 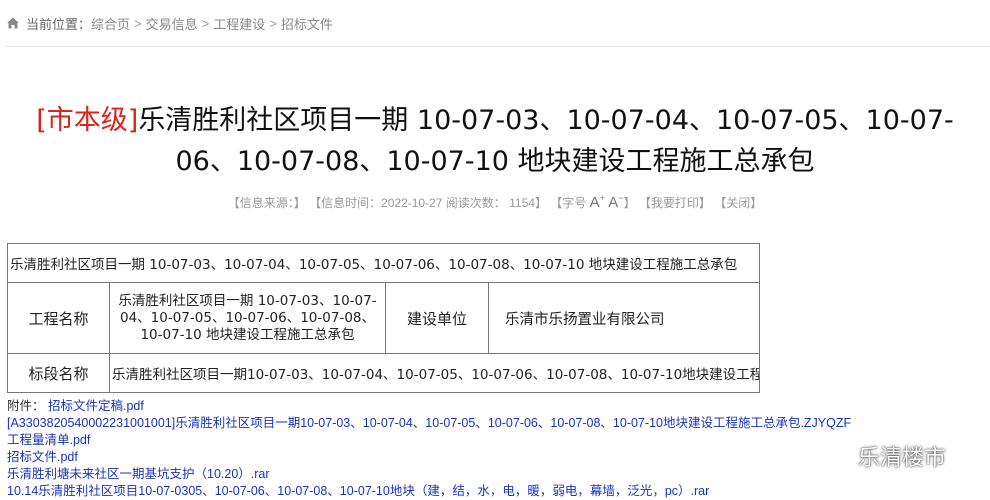 I want to click on meta-font-label: 【字号, so click(x=568, y=203).